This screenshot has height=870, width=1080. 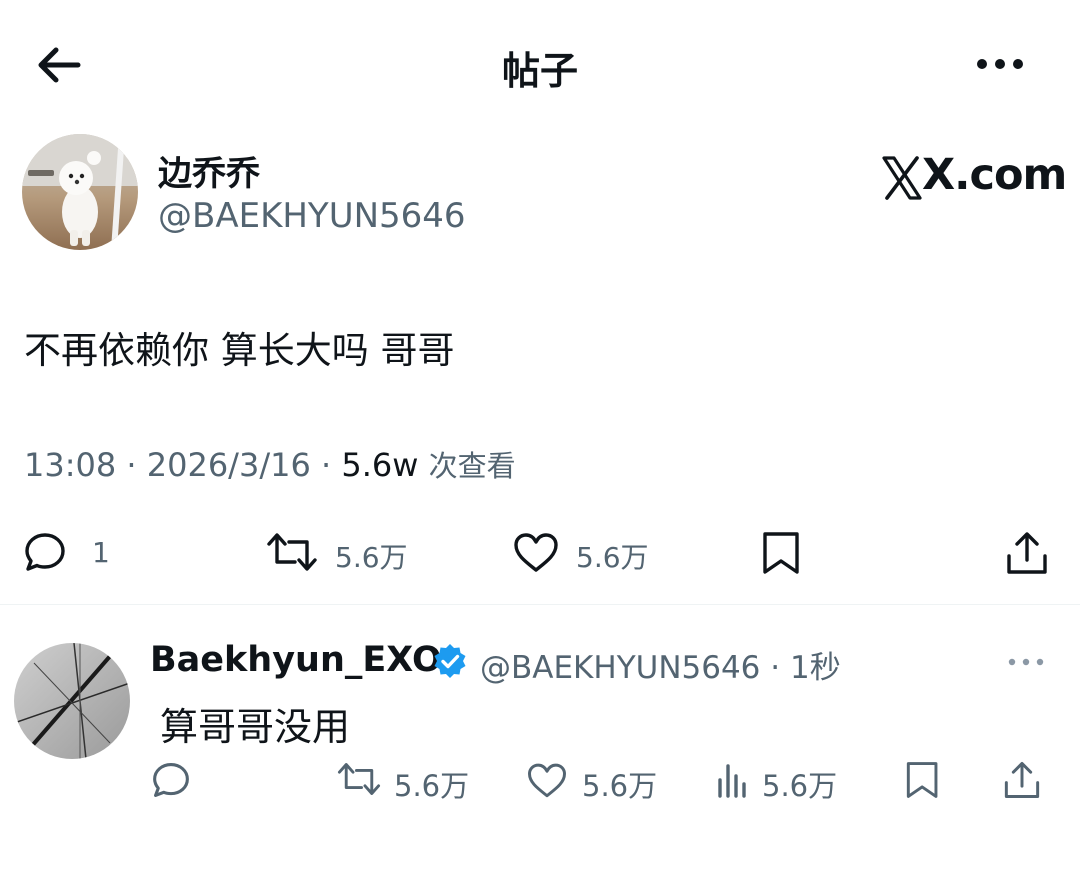 What do you see at coordinates (660, 664) in the screenshot?
I see `reply-author-handle: @BAEKHYUN5646 · 1秒` at bounding box center [660, 664].